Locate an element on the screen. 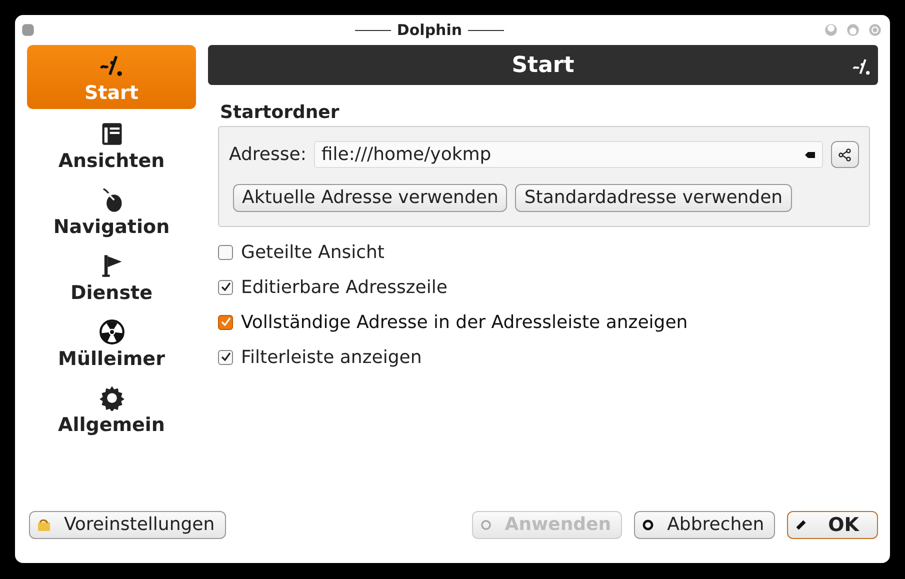 This screenshot has width=905, height=579. checkbox-label: Vollständige Adresse in der Adressleiste anzeigen is located at coordinates (464, 322).